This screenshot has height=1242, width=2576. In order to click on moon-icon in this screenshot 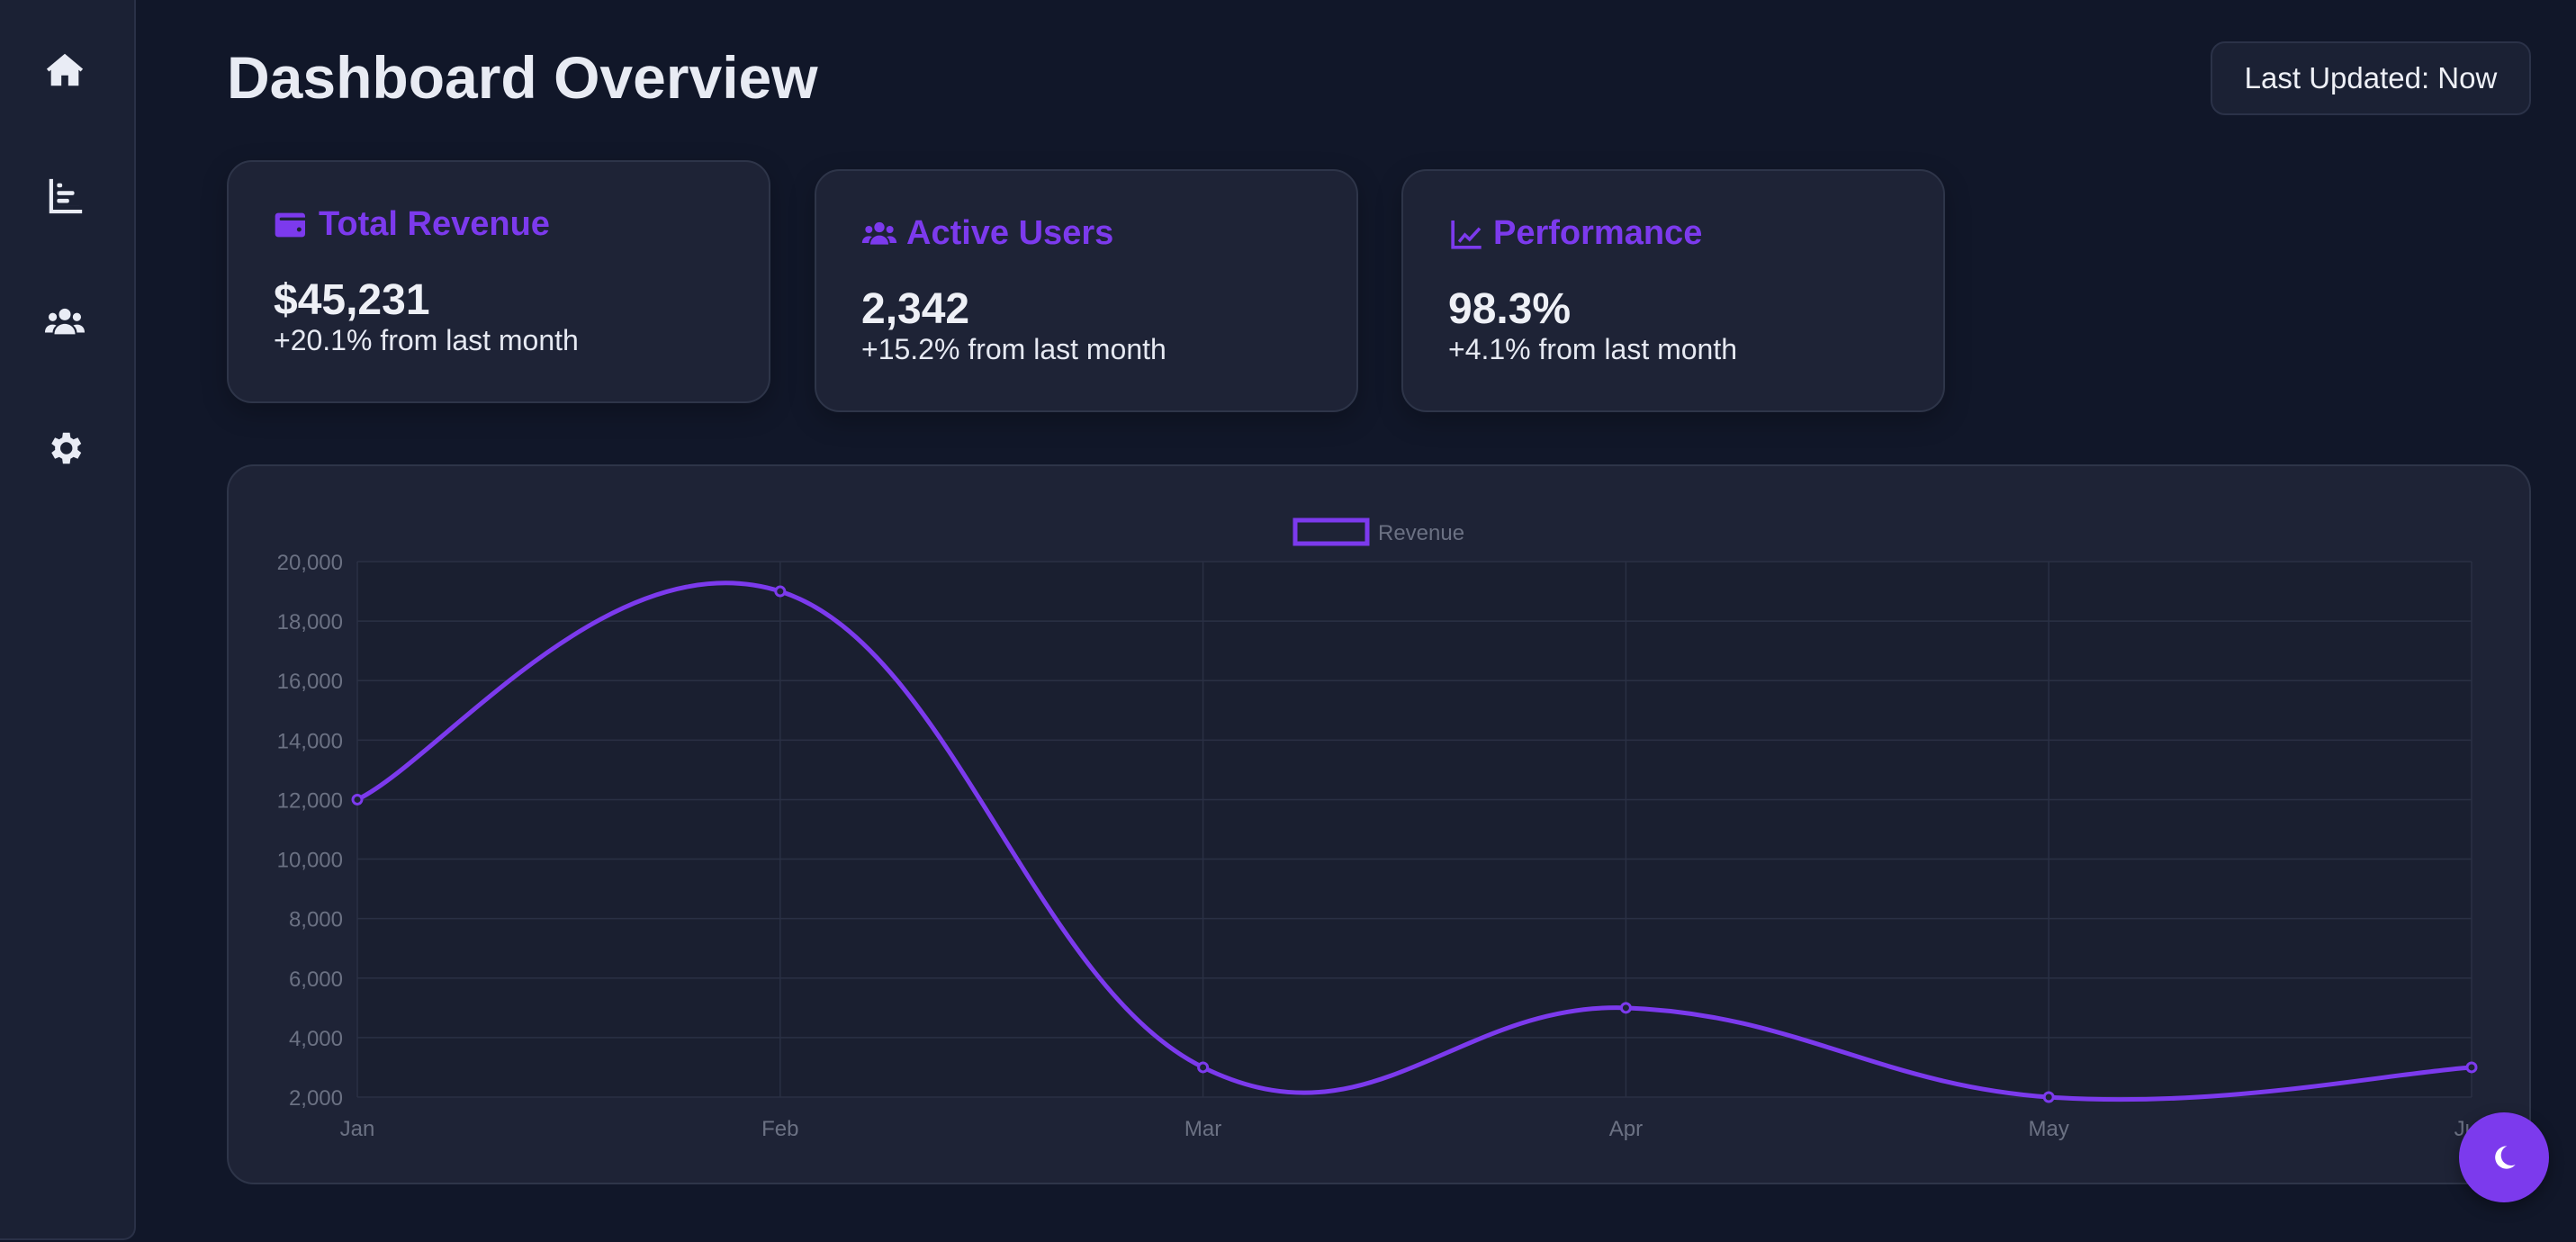, I will do `click(2505, 1157)`.